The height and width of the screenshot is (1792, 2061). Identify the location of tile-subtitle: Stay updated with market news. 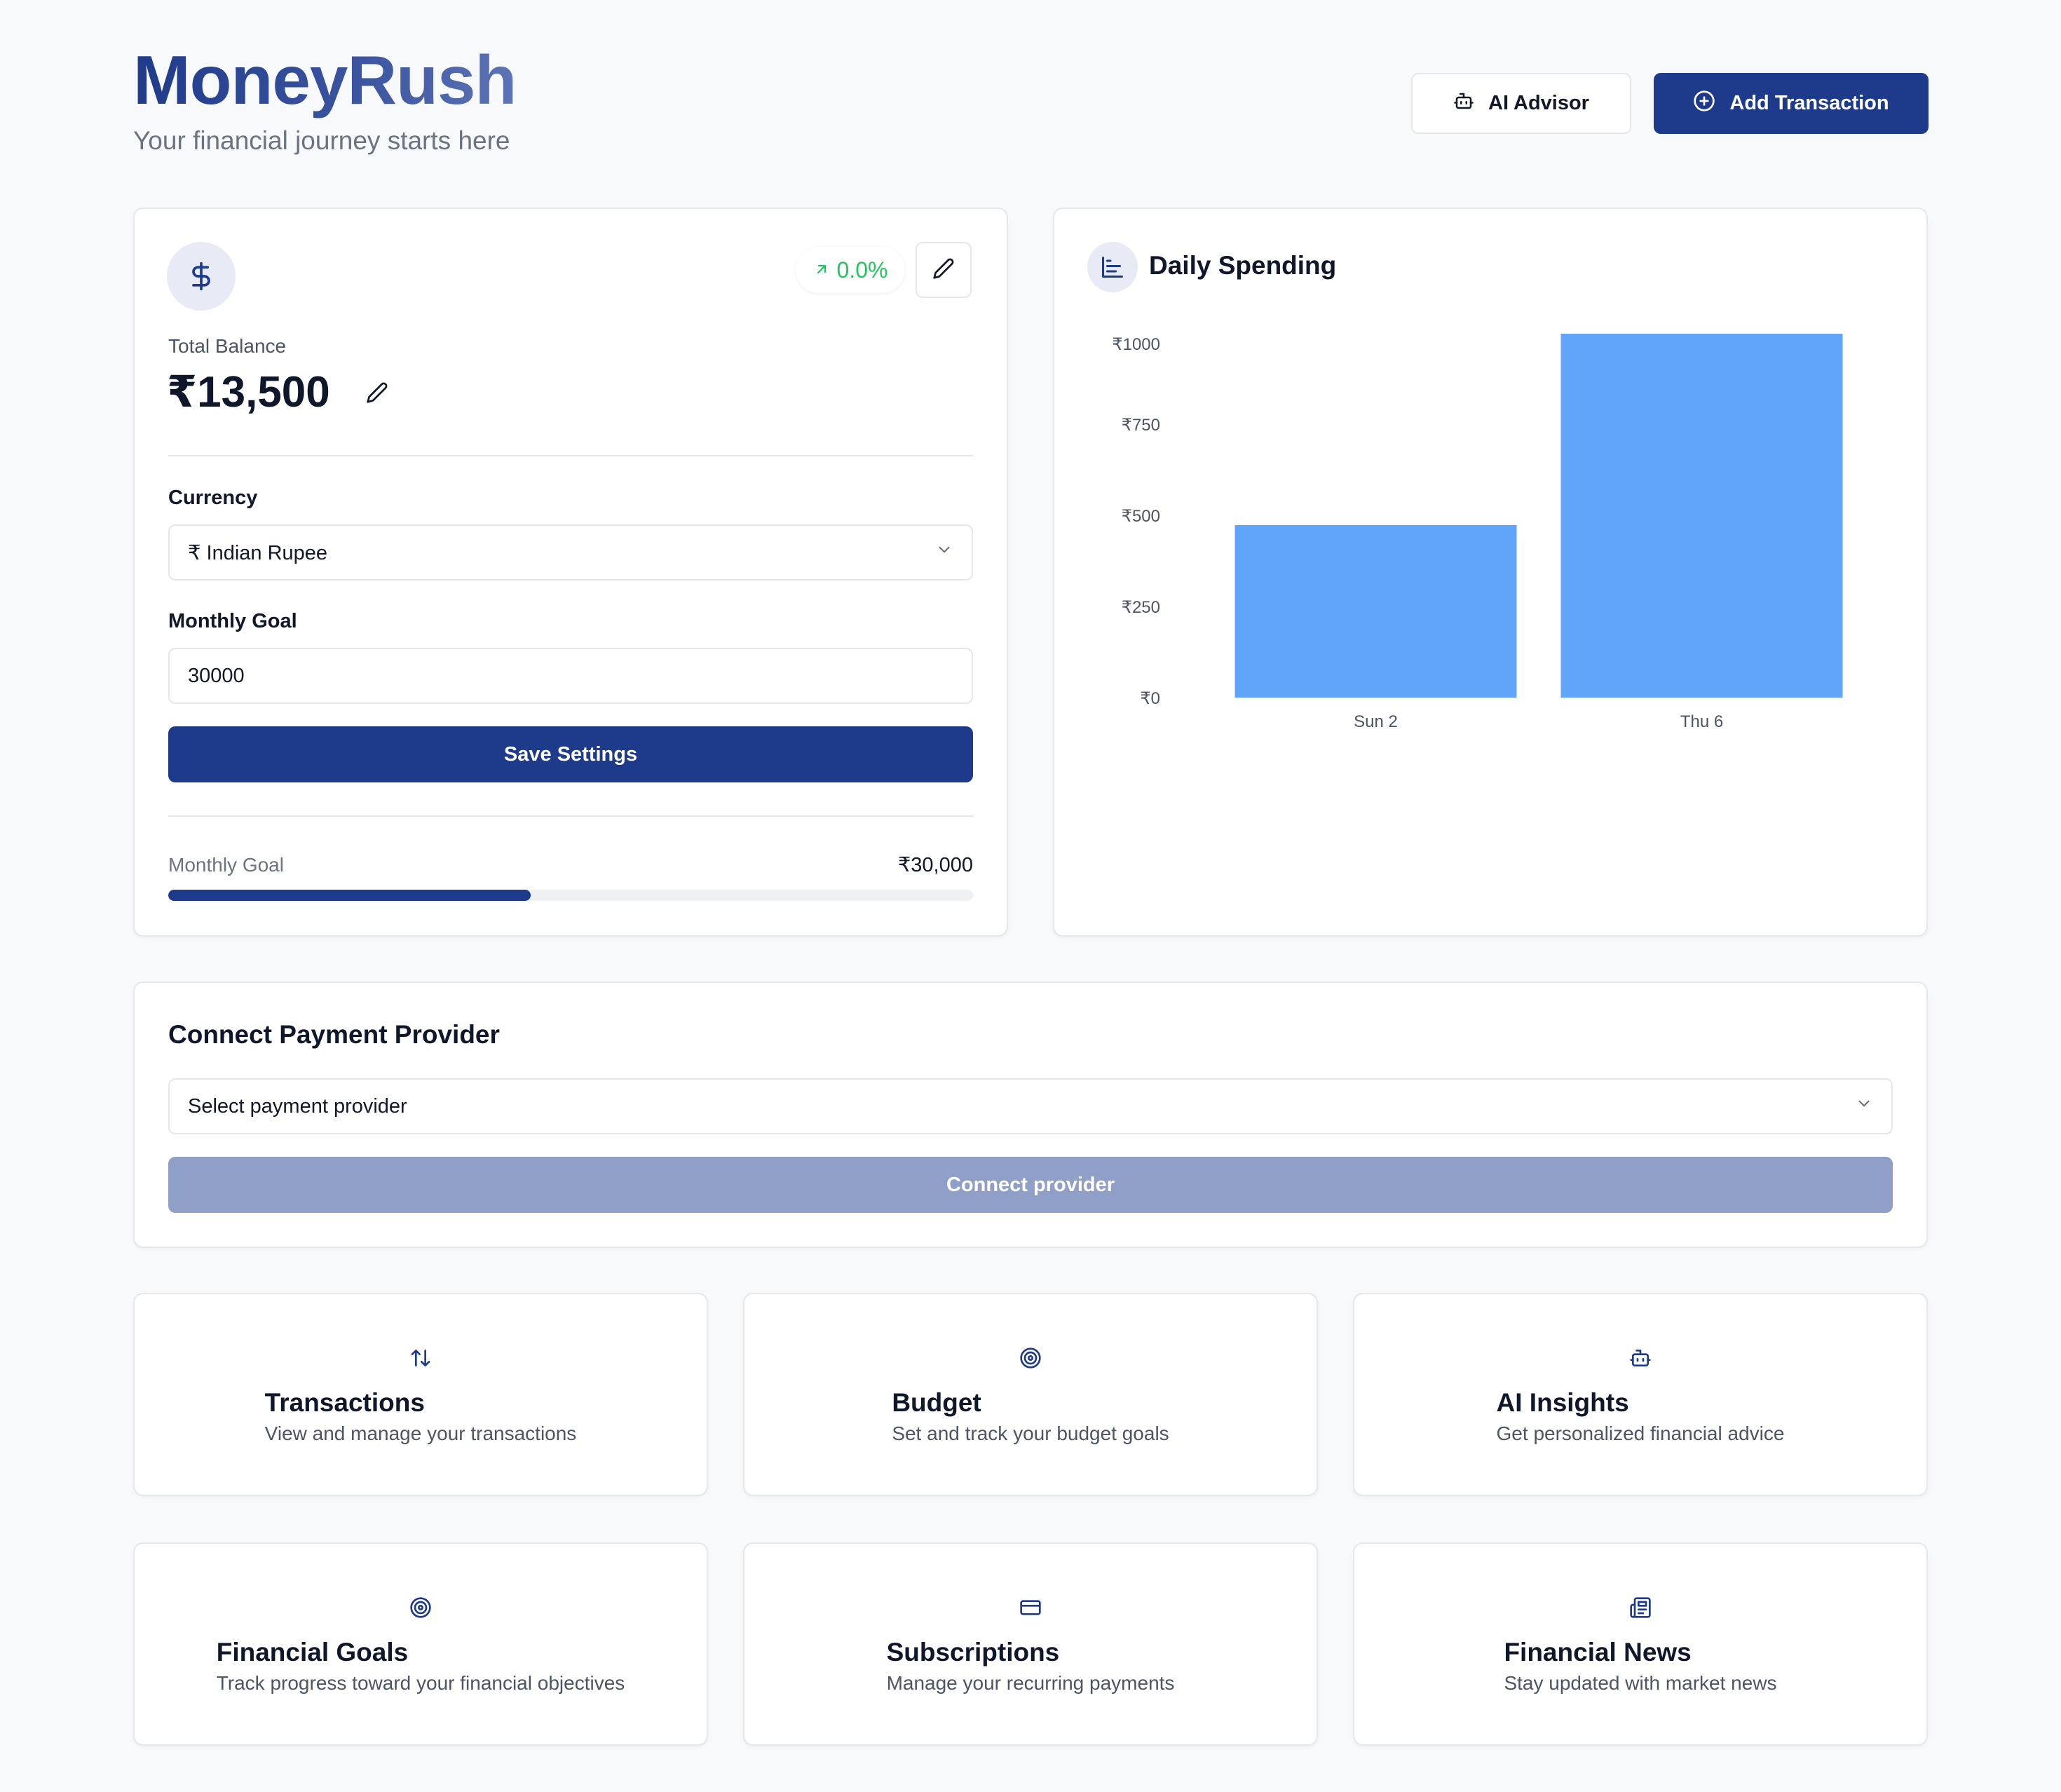
(1641, 1683).